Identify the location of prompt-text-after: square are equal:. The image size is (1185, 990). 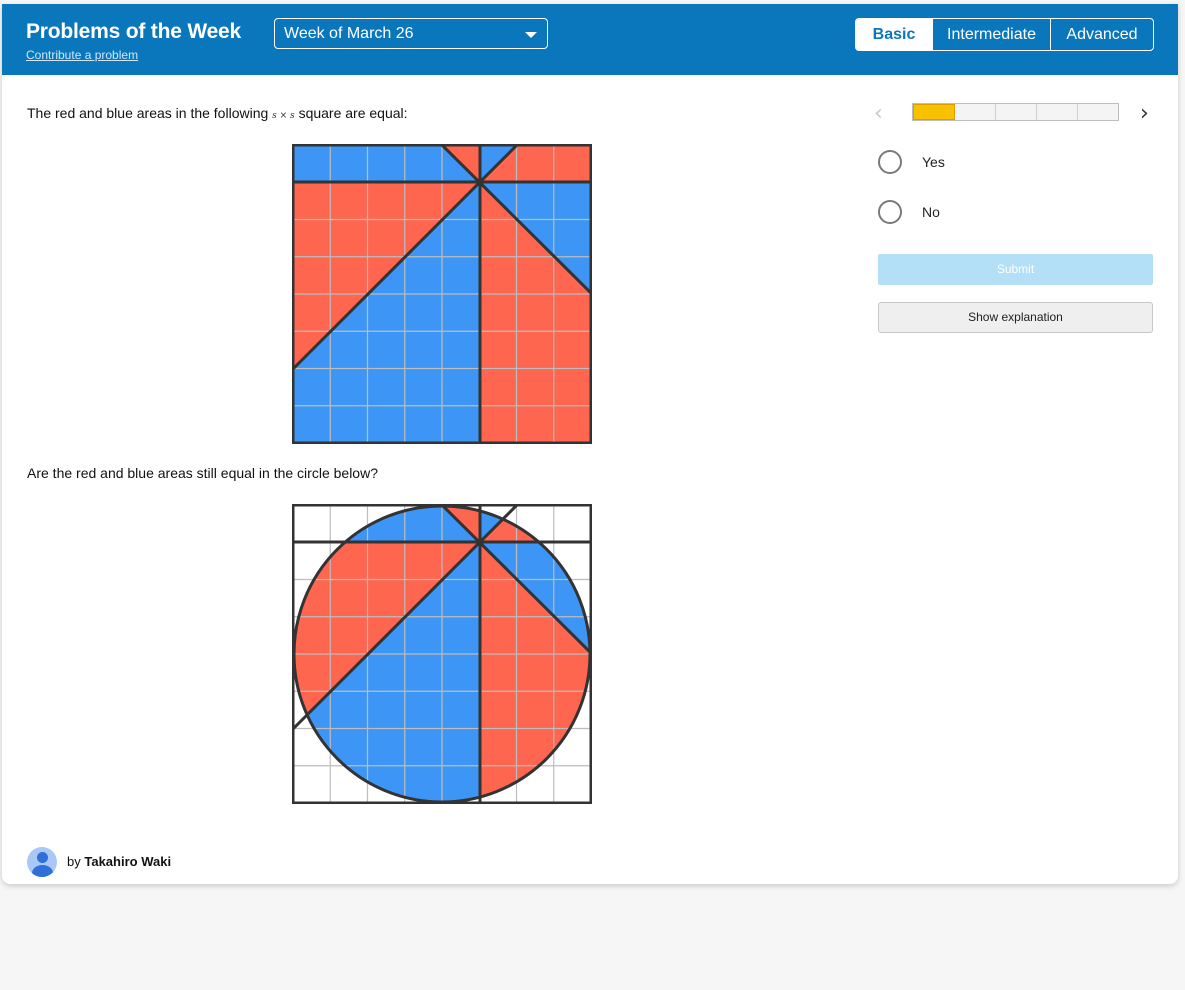
(353, 113).